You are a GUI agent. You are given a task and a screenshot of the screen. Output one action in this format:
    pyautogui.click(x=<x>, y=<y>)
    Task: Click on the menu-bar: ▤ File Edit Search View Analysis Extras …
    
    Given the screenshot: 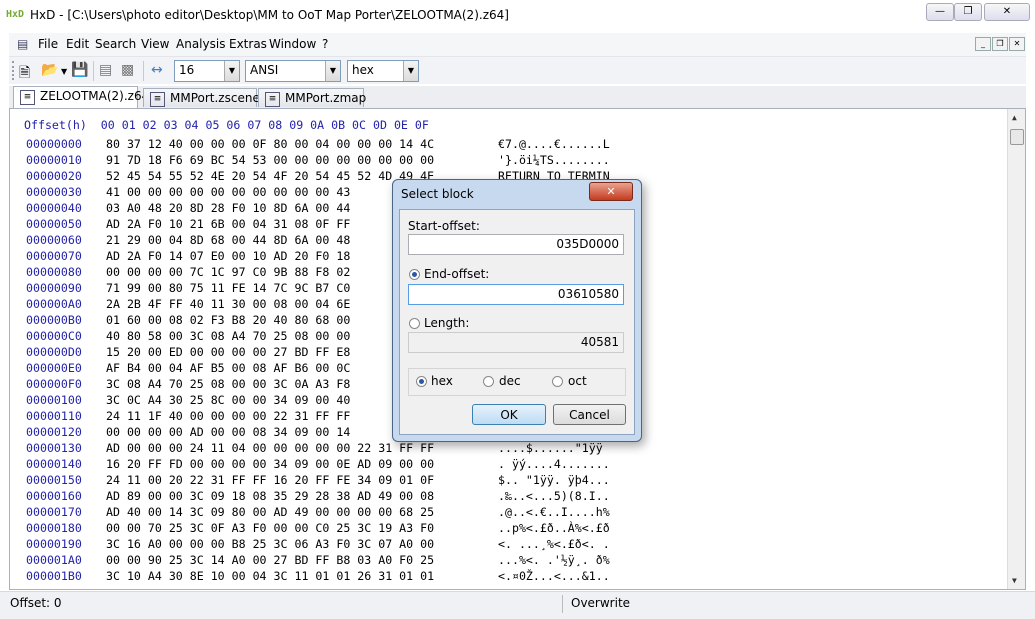 What is the action you would take?
    pyautogui.click(x=517, y=45)
    